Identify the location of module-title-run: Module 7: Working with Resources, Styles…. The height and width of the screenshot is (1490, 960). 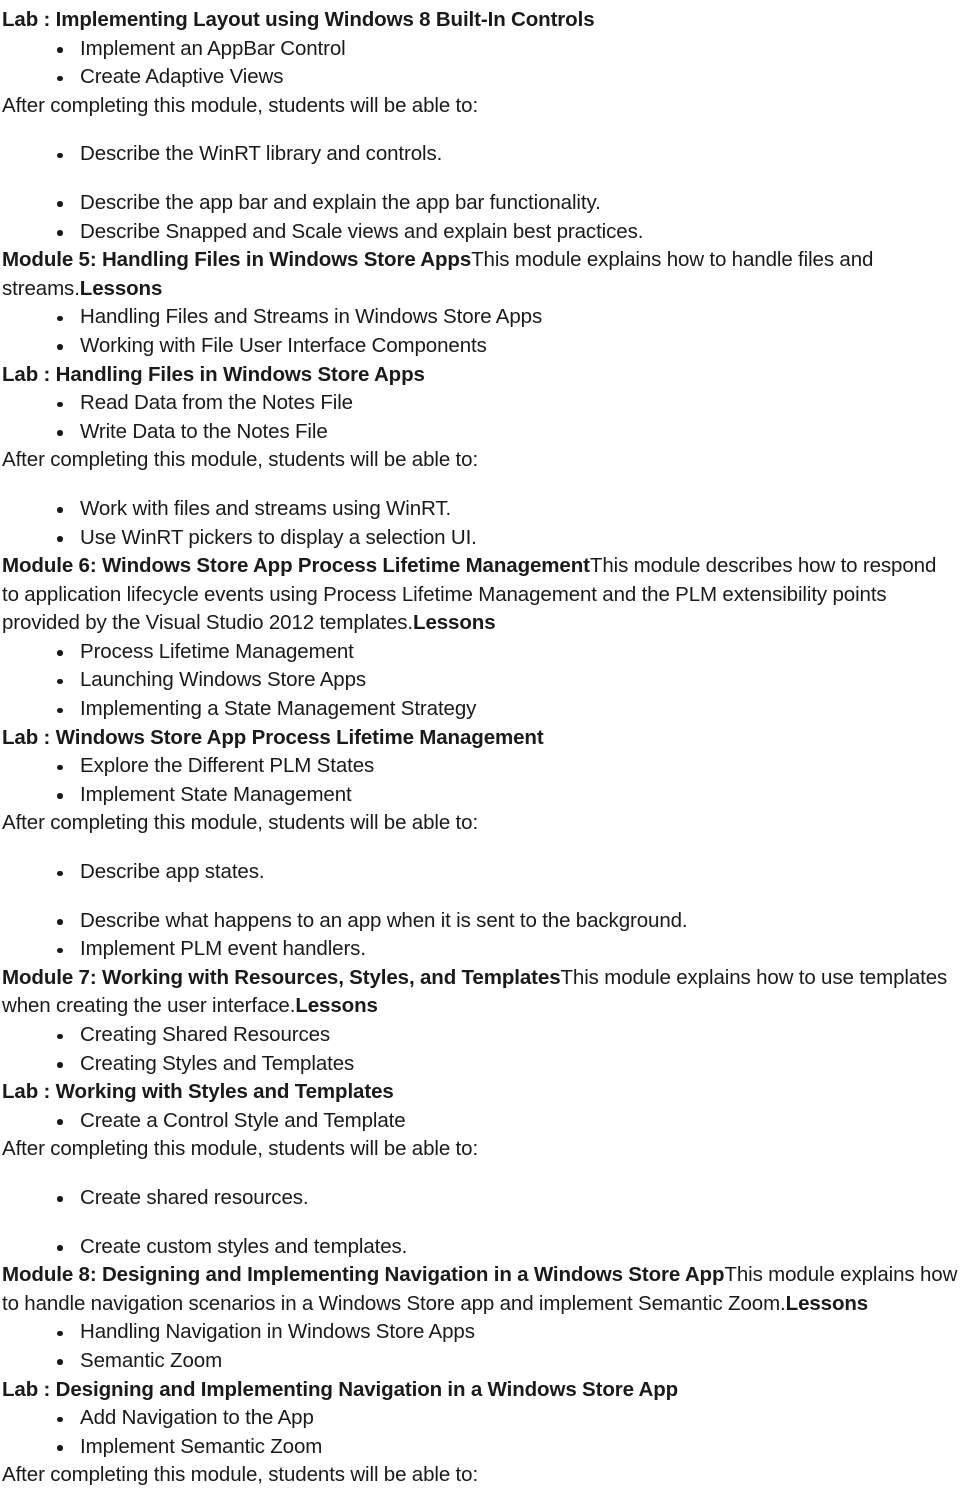
(281, 977).